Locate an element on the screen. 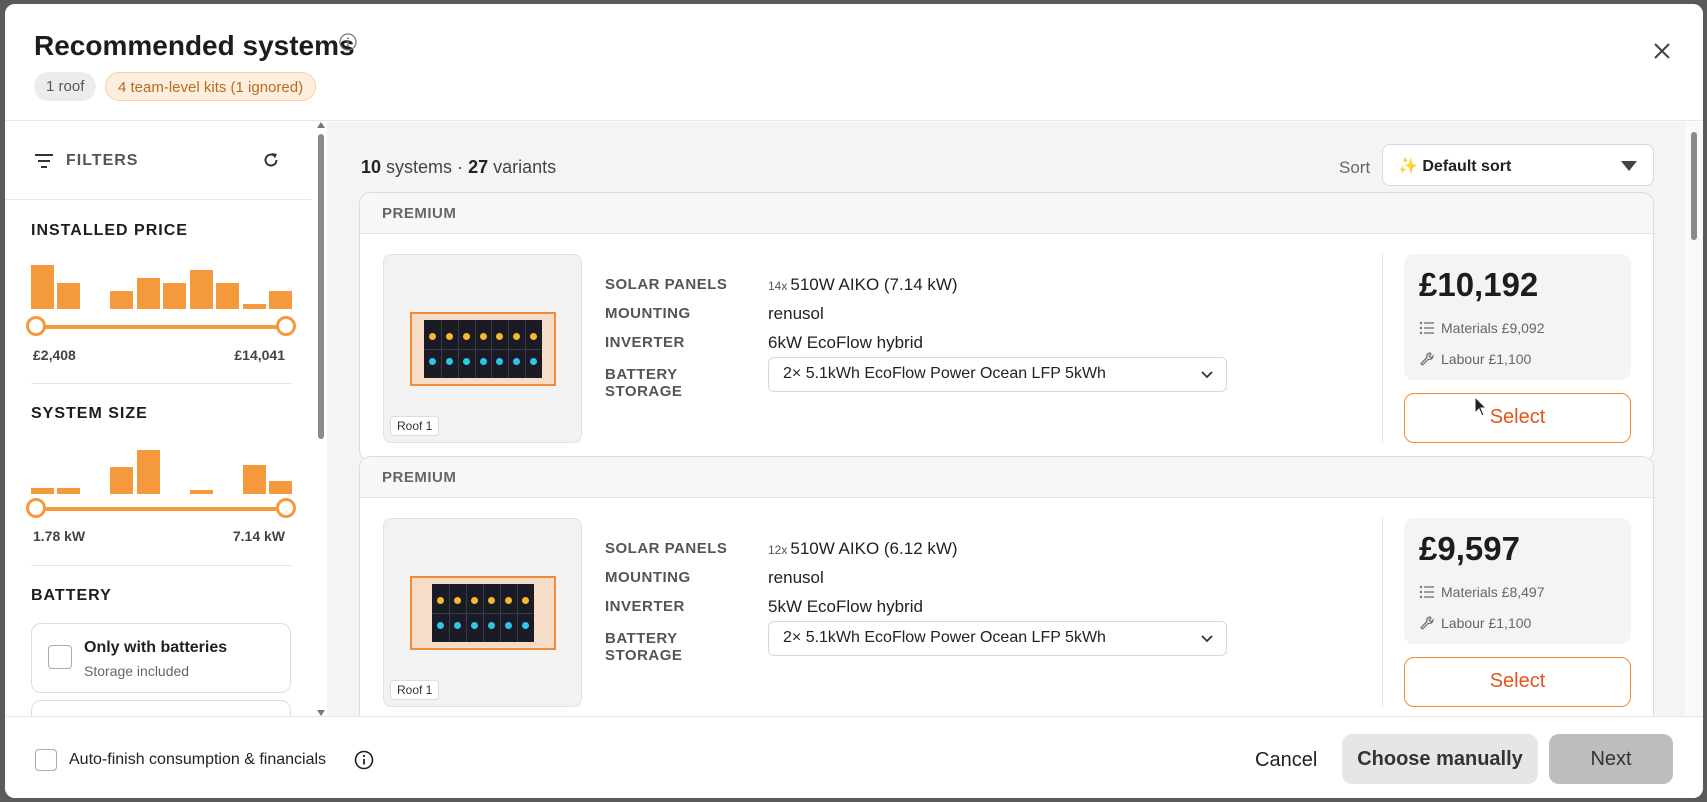 Image resolution: width=1707 pixels, height=802 pixels. filter-icon is located at coordinates (44, 161).